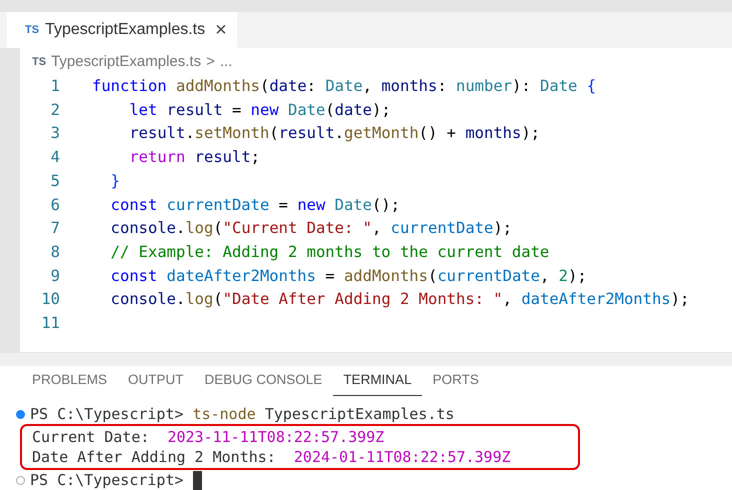  I want to click on line-number: 5, so click(55, 181).